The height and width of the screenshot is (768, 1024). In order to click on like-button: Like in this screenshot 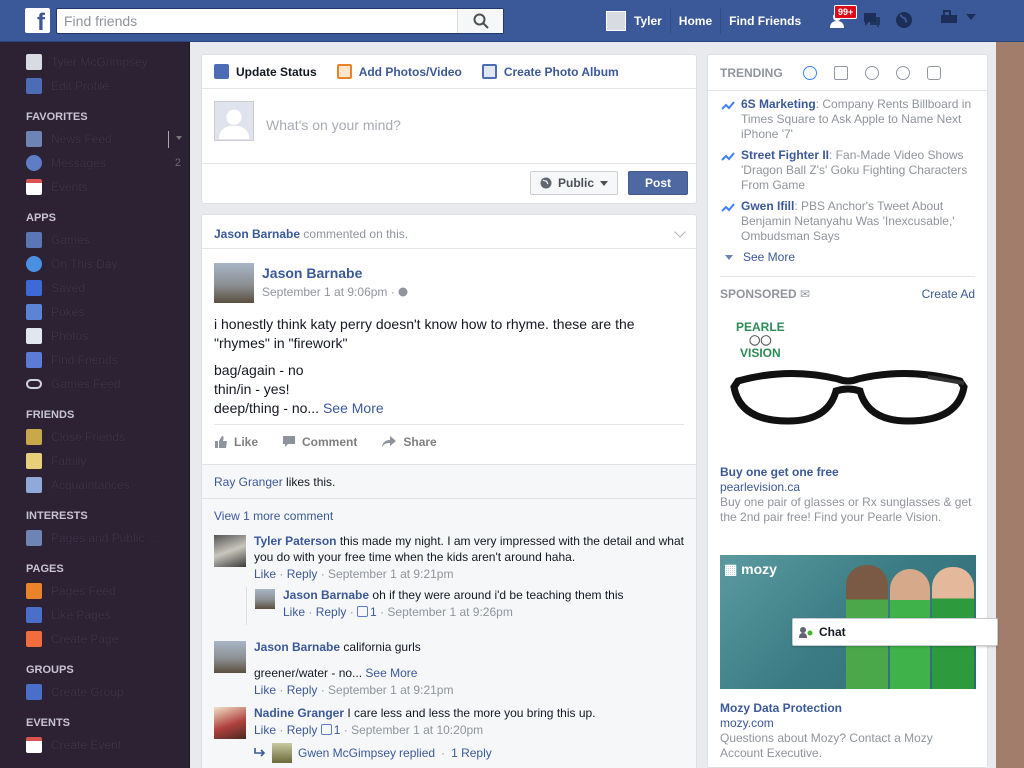, I will do `click(236, 442)`.